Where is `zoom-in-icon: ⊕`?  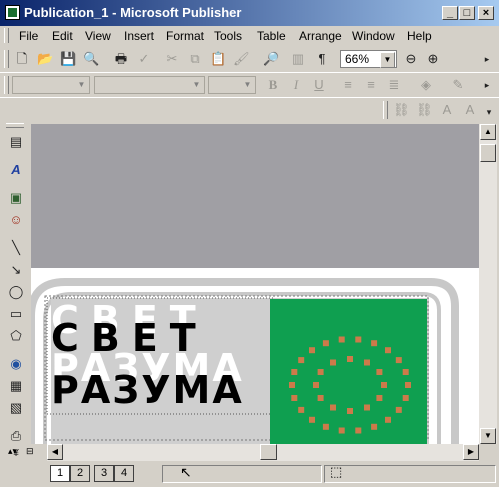 zoom-in-icon: ⊕ is located at coordinates (433, 59).